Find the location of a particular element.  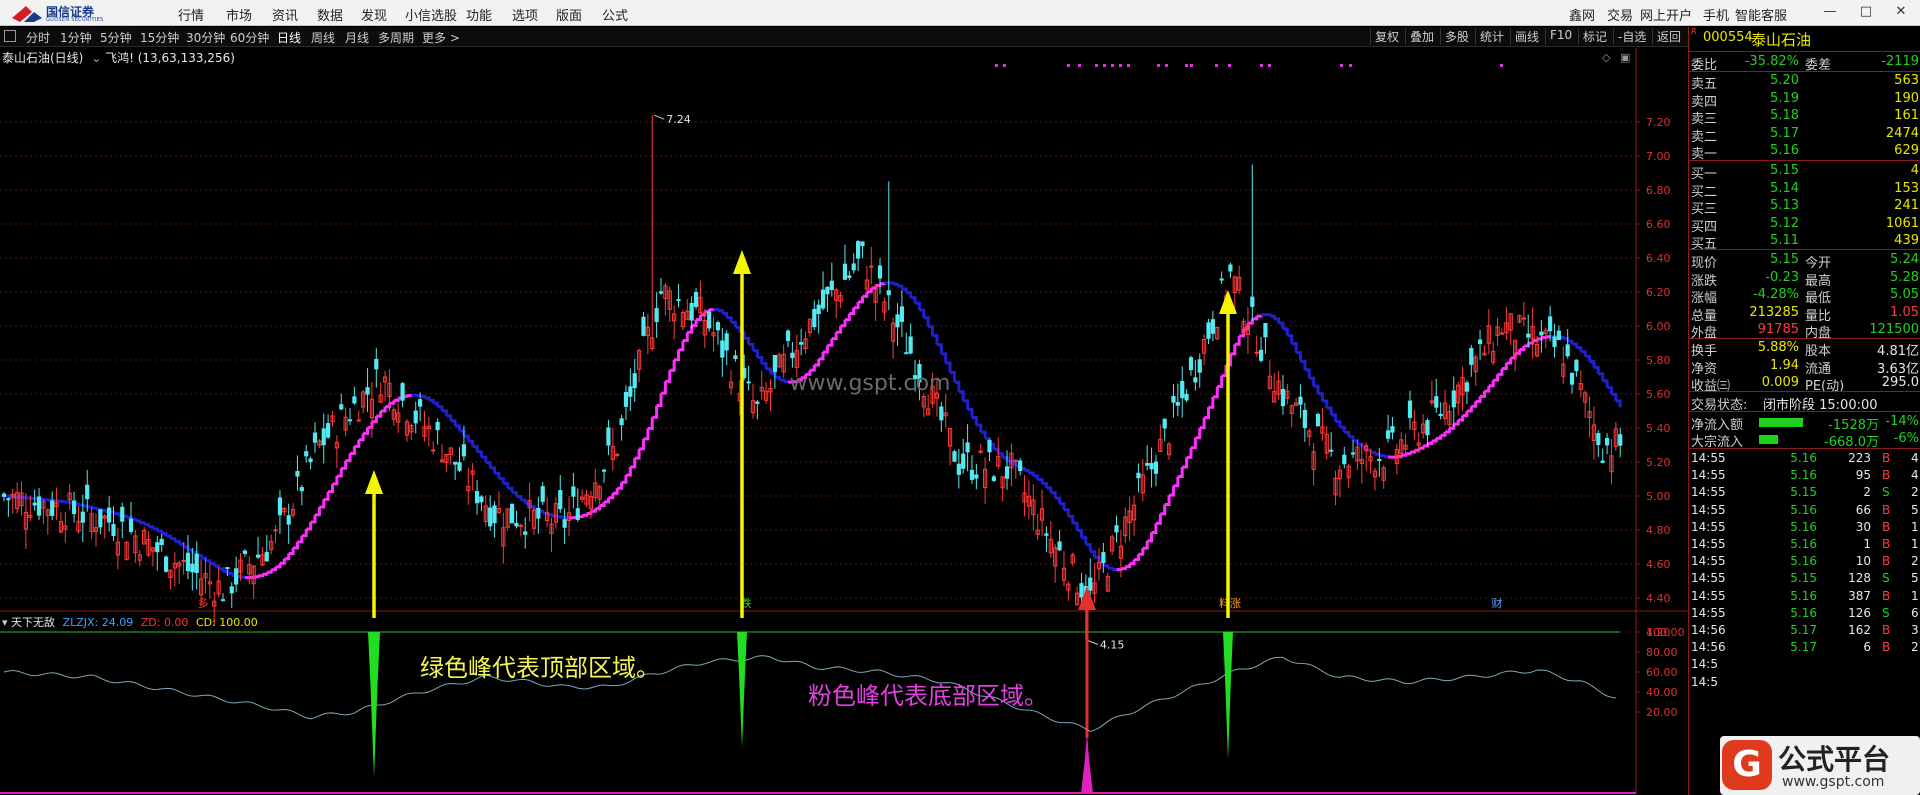

asks-row: 卖三 5.18 161 is located at coordinates (1804, 117).